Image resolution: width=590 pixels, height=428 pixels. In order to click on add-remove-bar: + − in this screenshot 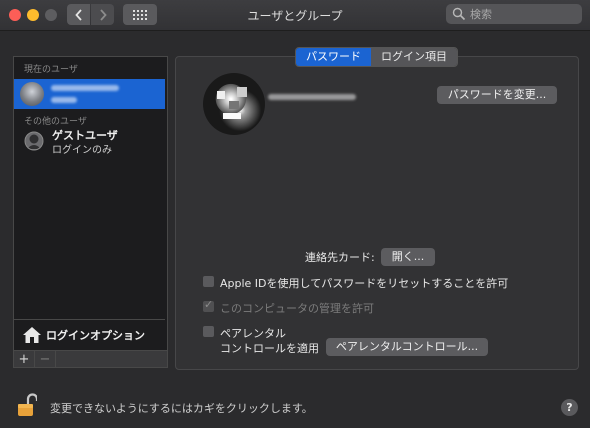, I will do `click(90, 359)`.